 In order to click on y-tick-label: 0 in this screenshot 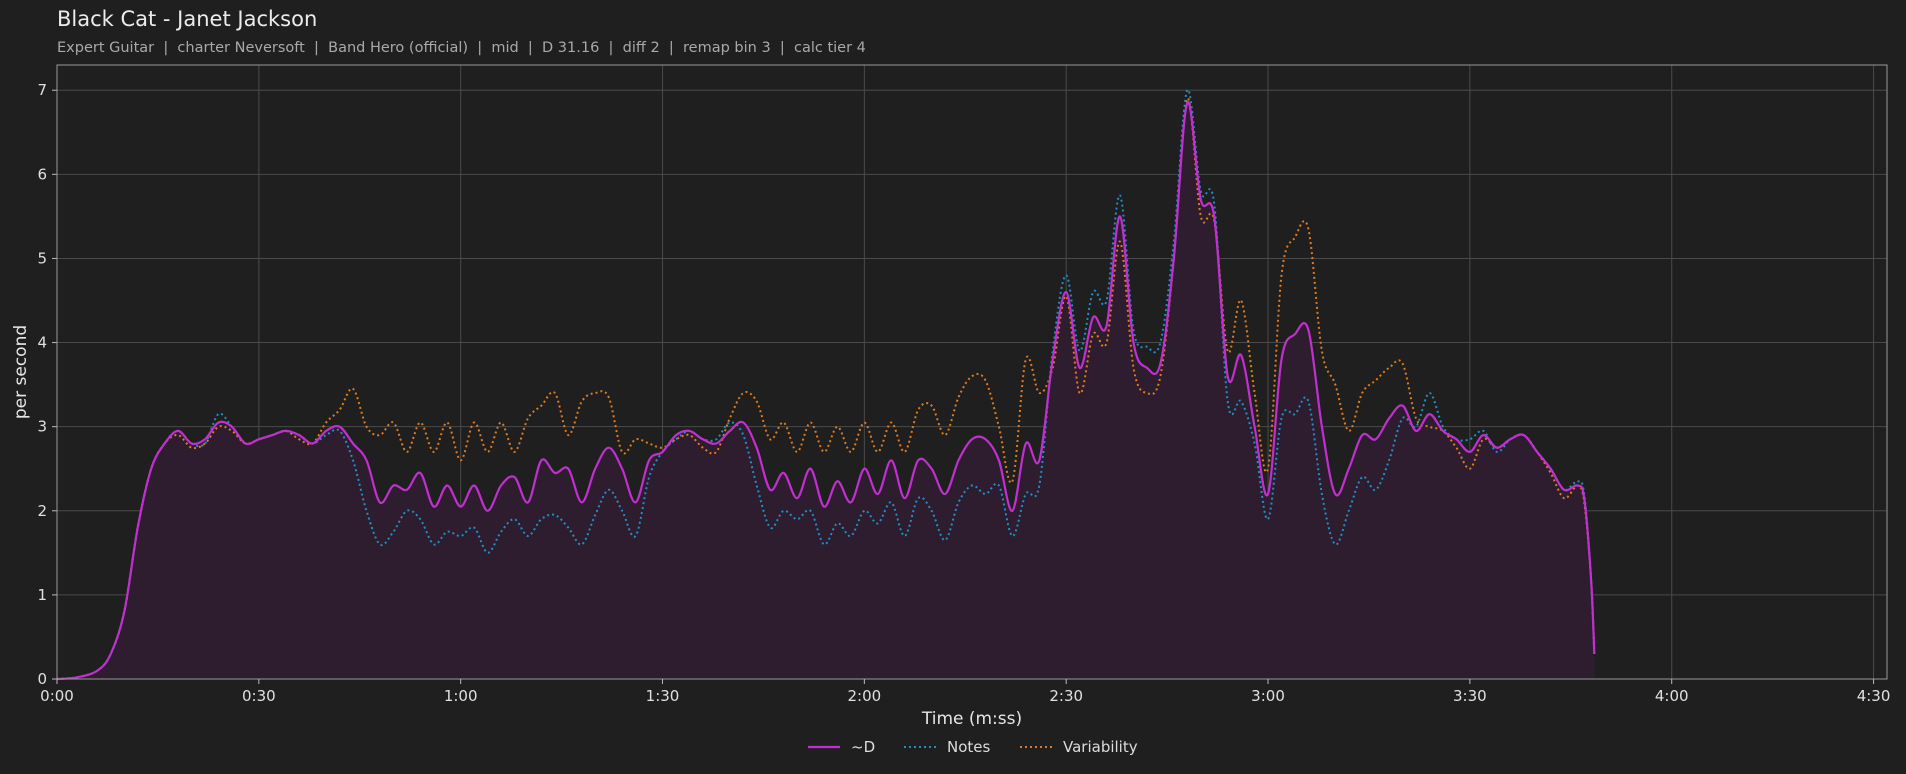, I will do `click(42, 679)`.